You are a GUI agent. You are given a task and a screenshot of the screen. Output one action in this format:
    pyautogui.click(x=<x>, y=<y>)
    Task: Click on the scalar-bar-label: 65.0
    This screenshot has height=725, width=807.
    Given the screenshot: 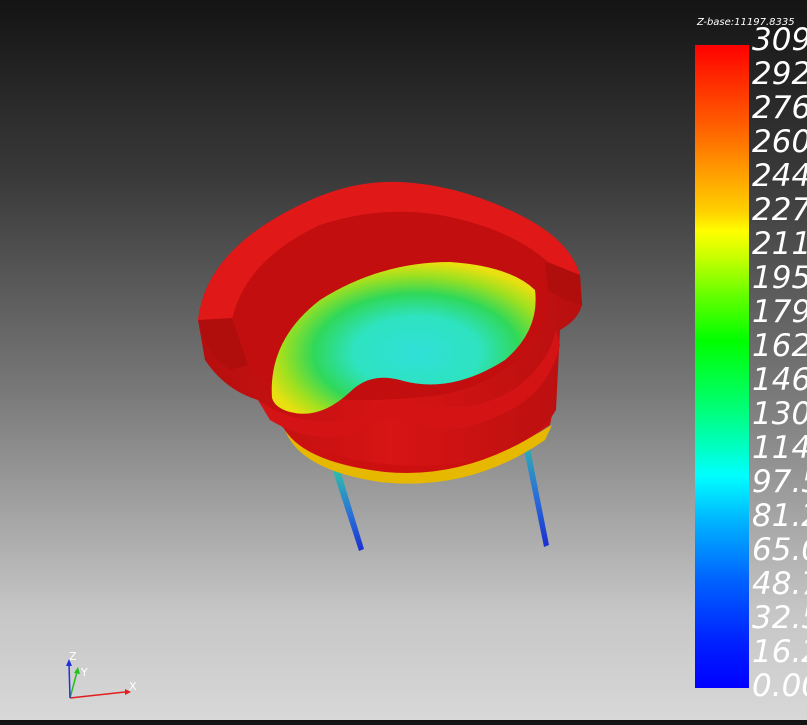 What is the action you would take?
    pyautogui.click(x=779, y=550)
    